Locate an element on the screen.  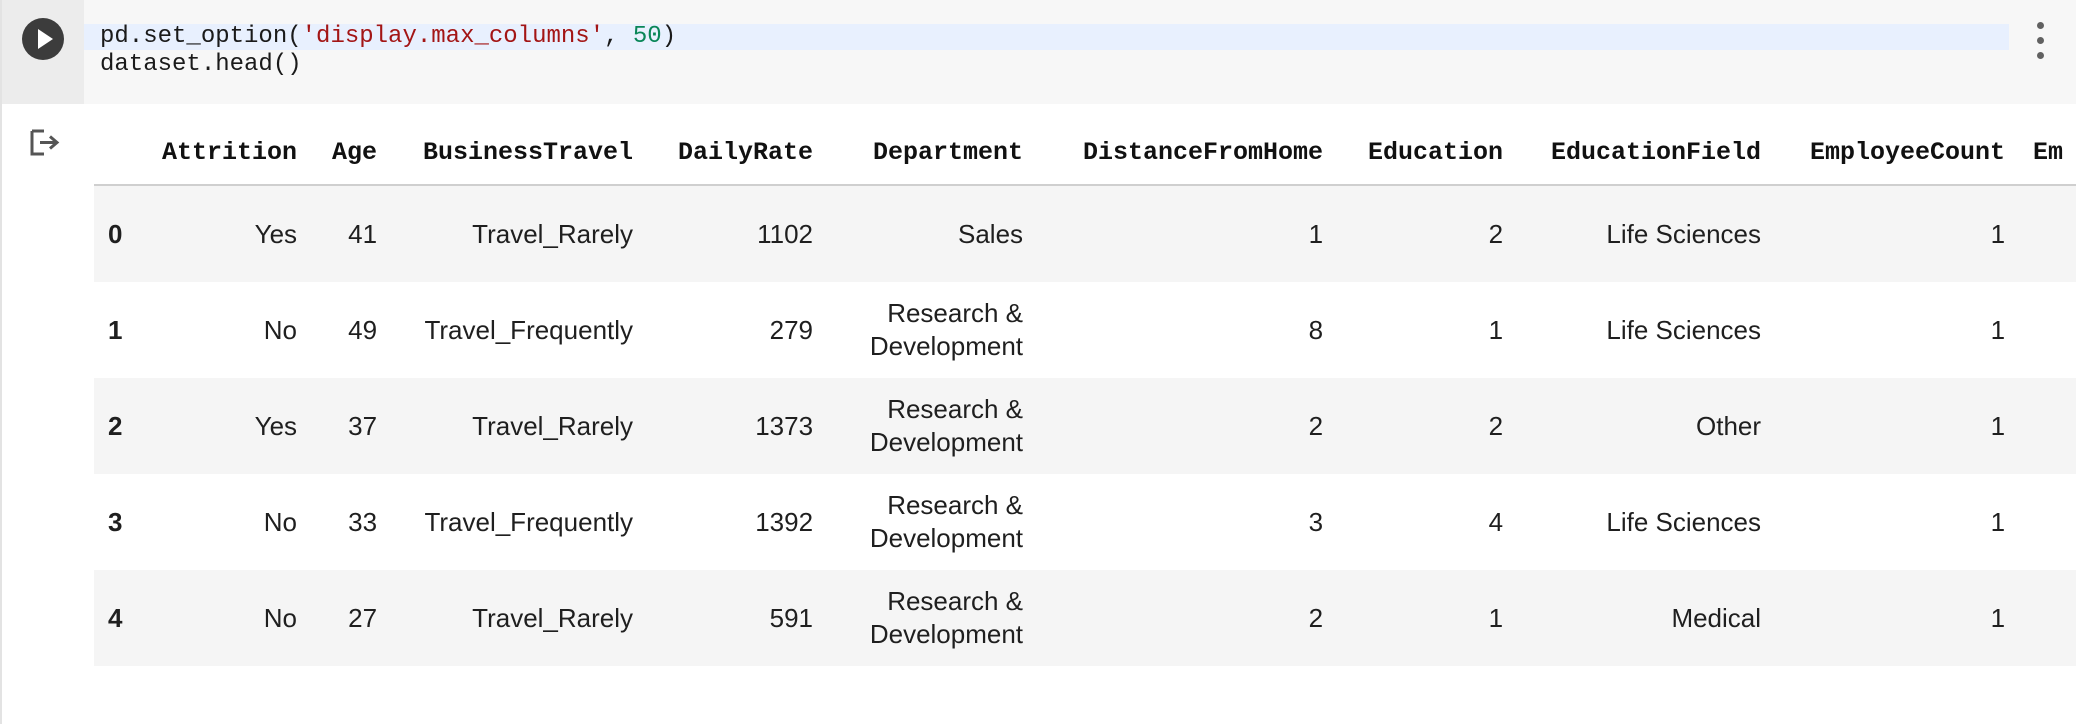
cell-education: 4 is located at coordinates (1427, 522).